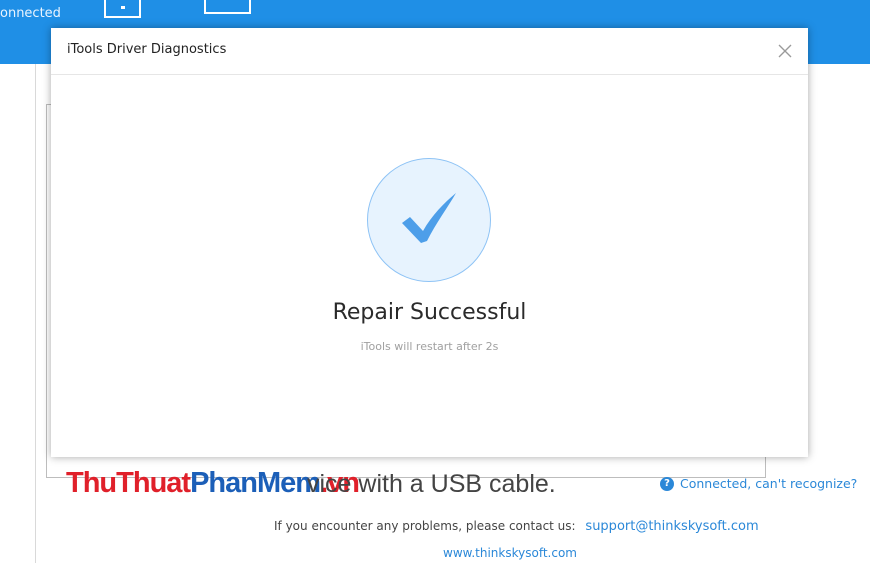 Image resolution: width=870 pixels, height=563 pixels. I want to click on connect-device-prompt: vice with a USB cable., so click(431, 484).